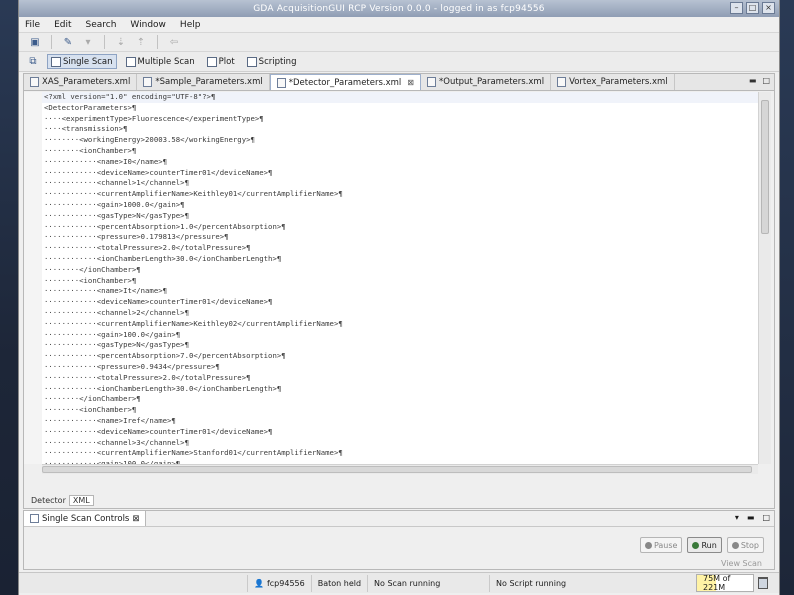  I want to click on tab-vortex-parameters: Vortex_Parameters.xml, so click(613, 82).